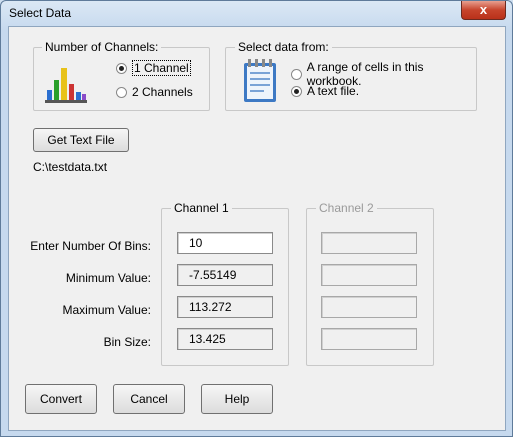 This screenshot has height=437, width=513. Describe the element at coordinates (225, 275) in the screenshot. I see `channel1-min-value: -7.55149` at that location.